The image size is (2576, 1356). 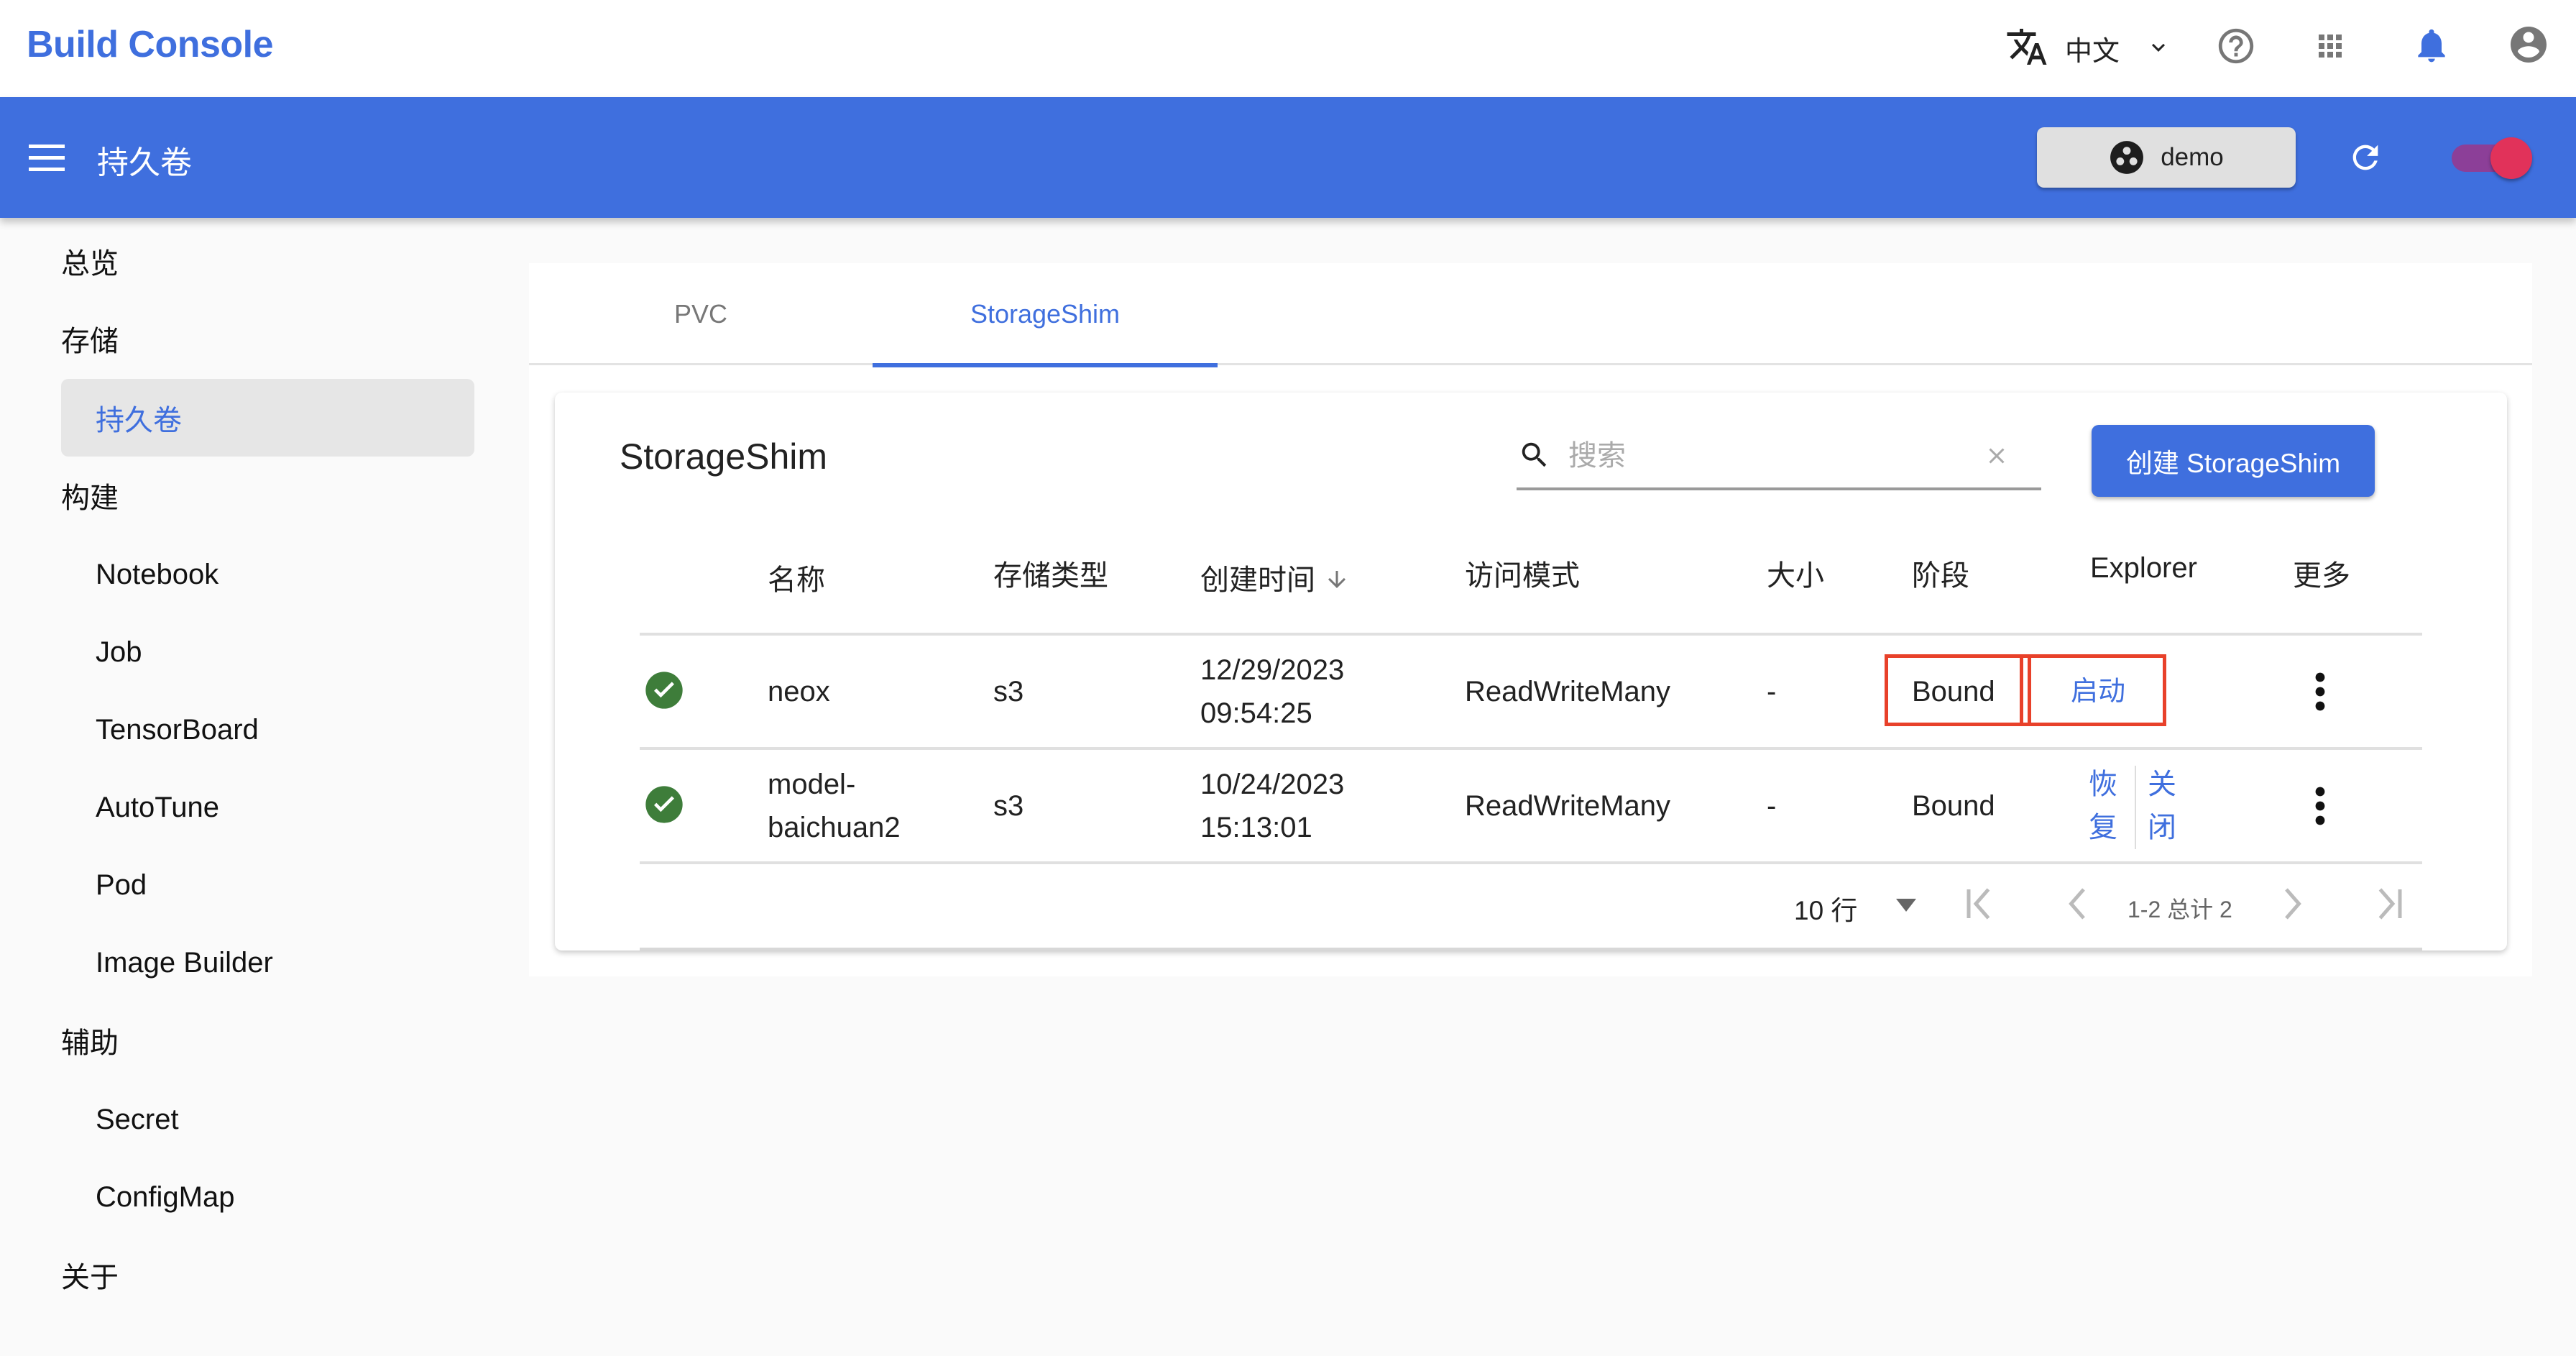 I want to click on create-storageshim-button: 创建 StorageShim, so click(x=2233, y=461).